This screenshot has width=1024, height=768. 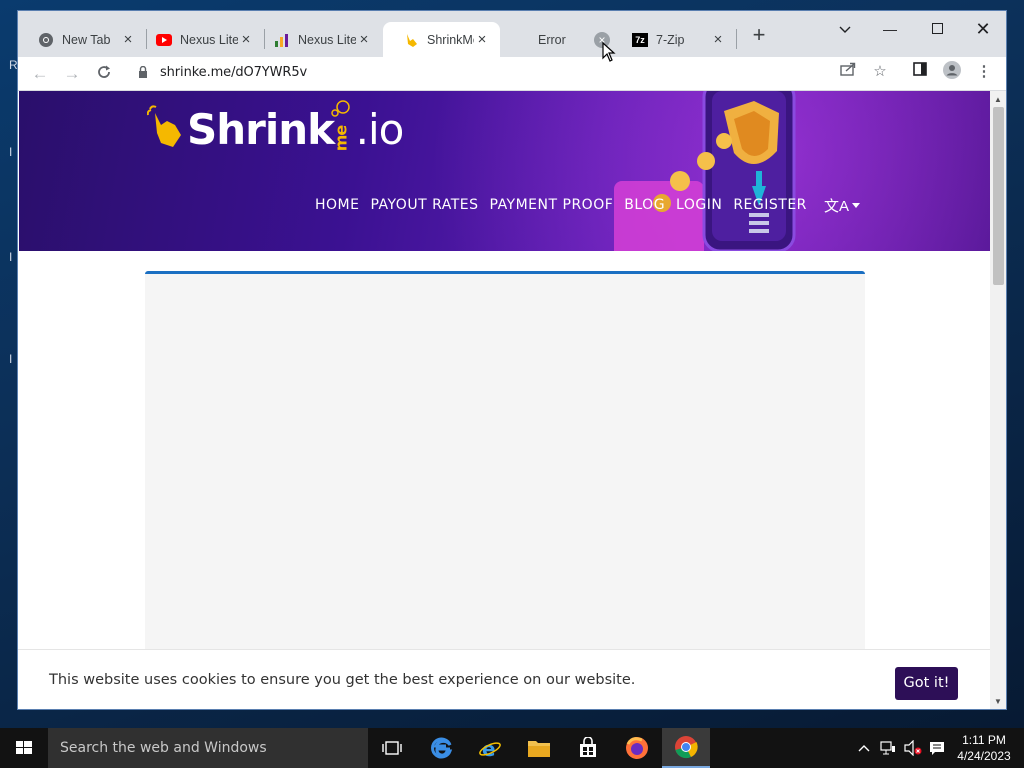 I want to click on windows-logo-icon, so click(x=24, y=747).